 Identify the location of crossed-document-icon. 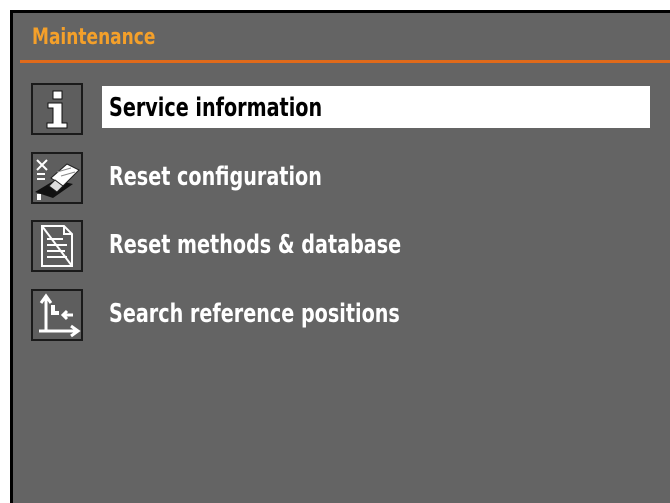
(57, 246).